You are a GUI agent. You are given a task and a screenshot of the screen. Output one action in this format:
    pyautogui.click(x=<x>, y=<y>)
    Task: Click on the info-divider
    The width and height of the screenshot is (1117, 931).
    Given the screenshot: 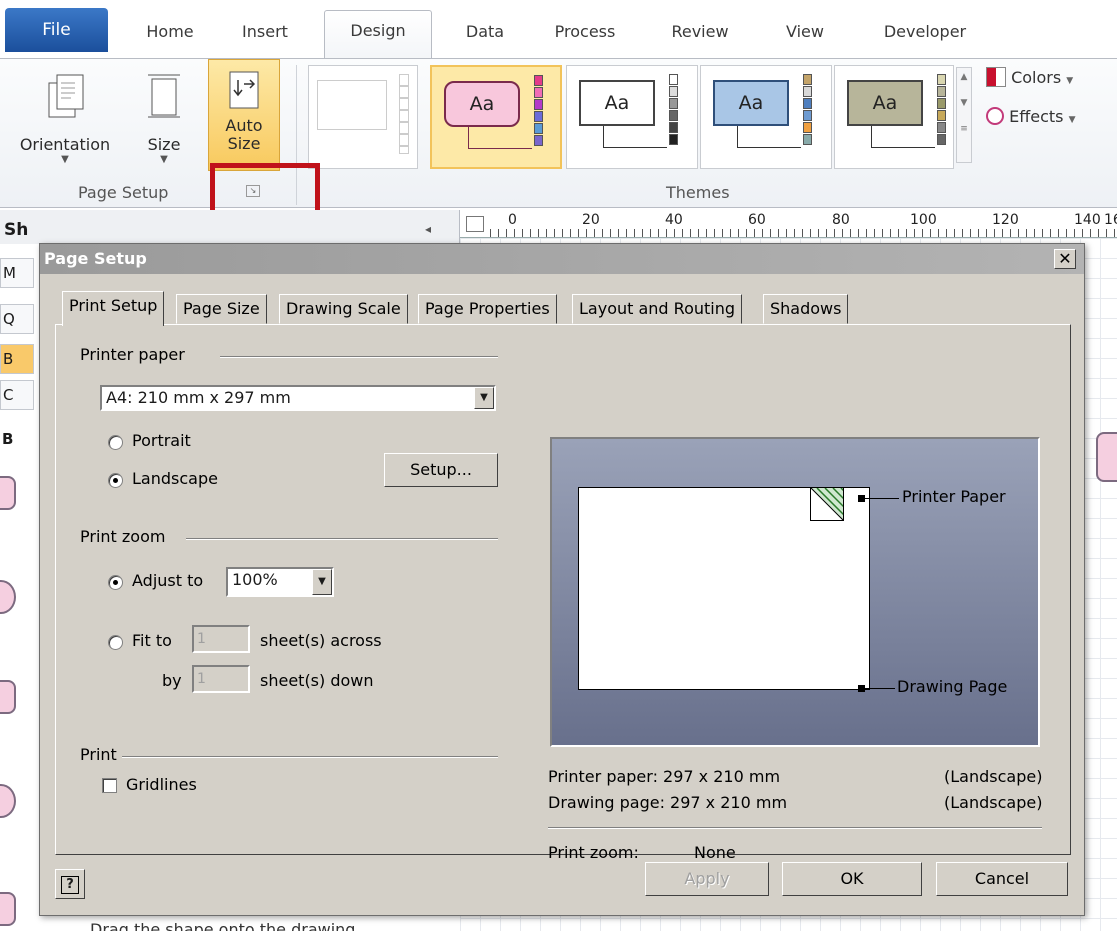 What is the action you would take?
    pyautogui.click(x=795, y=828)
    